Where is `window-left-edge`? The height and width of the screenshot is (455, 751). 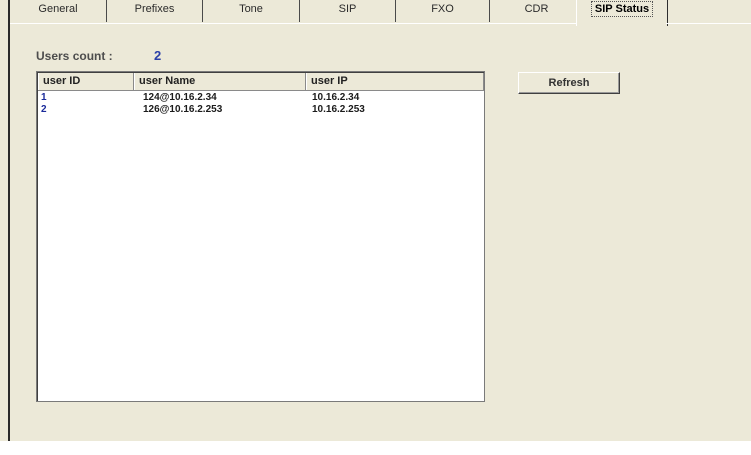 window-left-edge is located at coordinates (9, 227).